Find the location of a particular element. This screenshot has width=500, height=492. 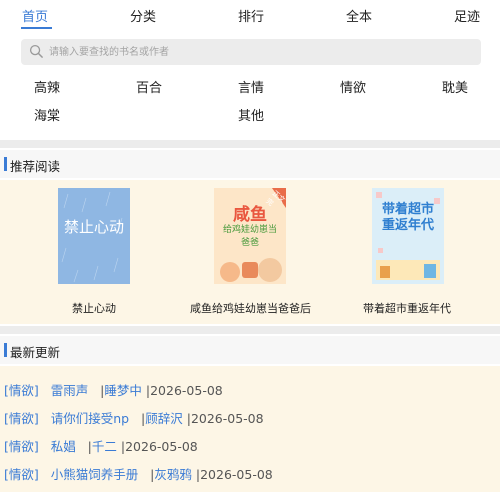

item-book-link: 小熊猫饲养手册 is located at coordinates (95, 474).